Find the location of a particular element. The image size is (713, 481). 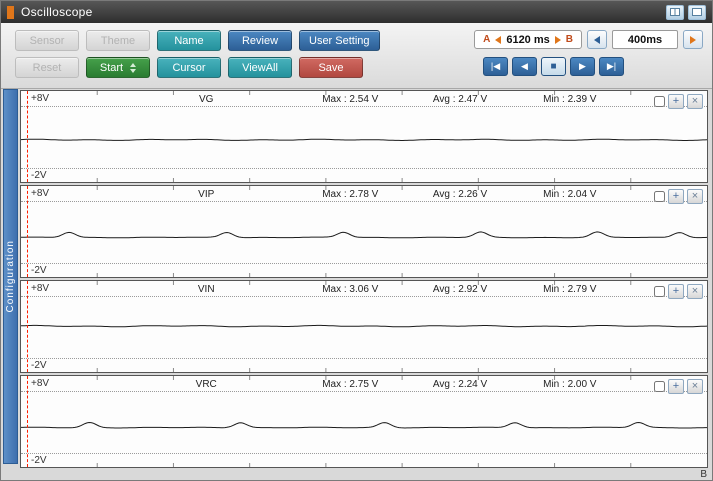

max-value: Max : 2.78 V is located at coordinates (350, 194).